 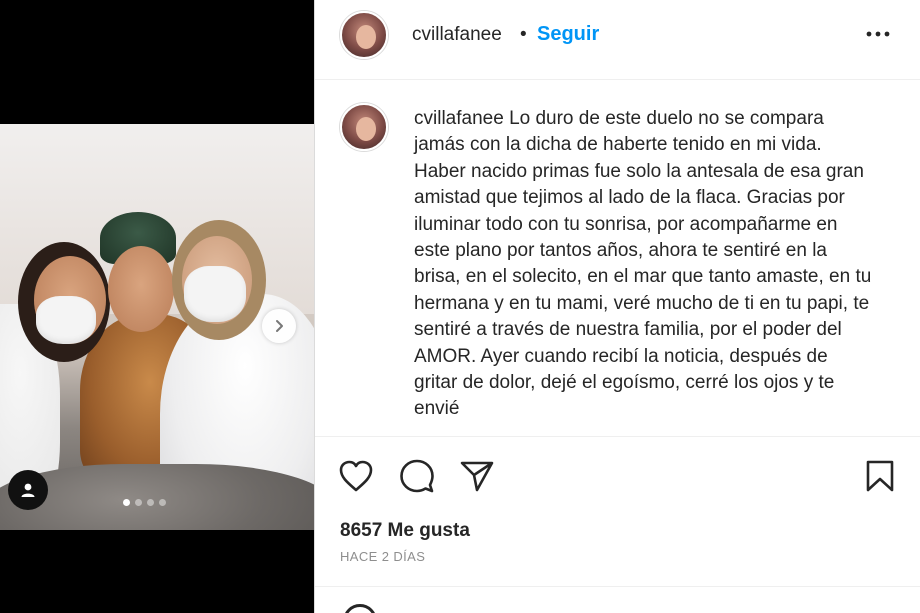 I want to click on photo-mask-left, so click(x=66, y=320).